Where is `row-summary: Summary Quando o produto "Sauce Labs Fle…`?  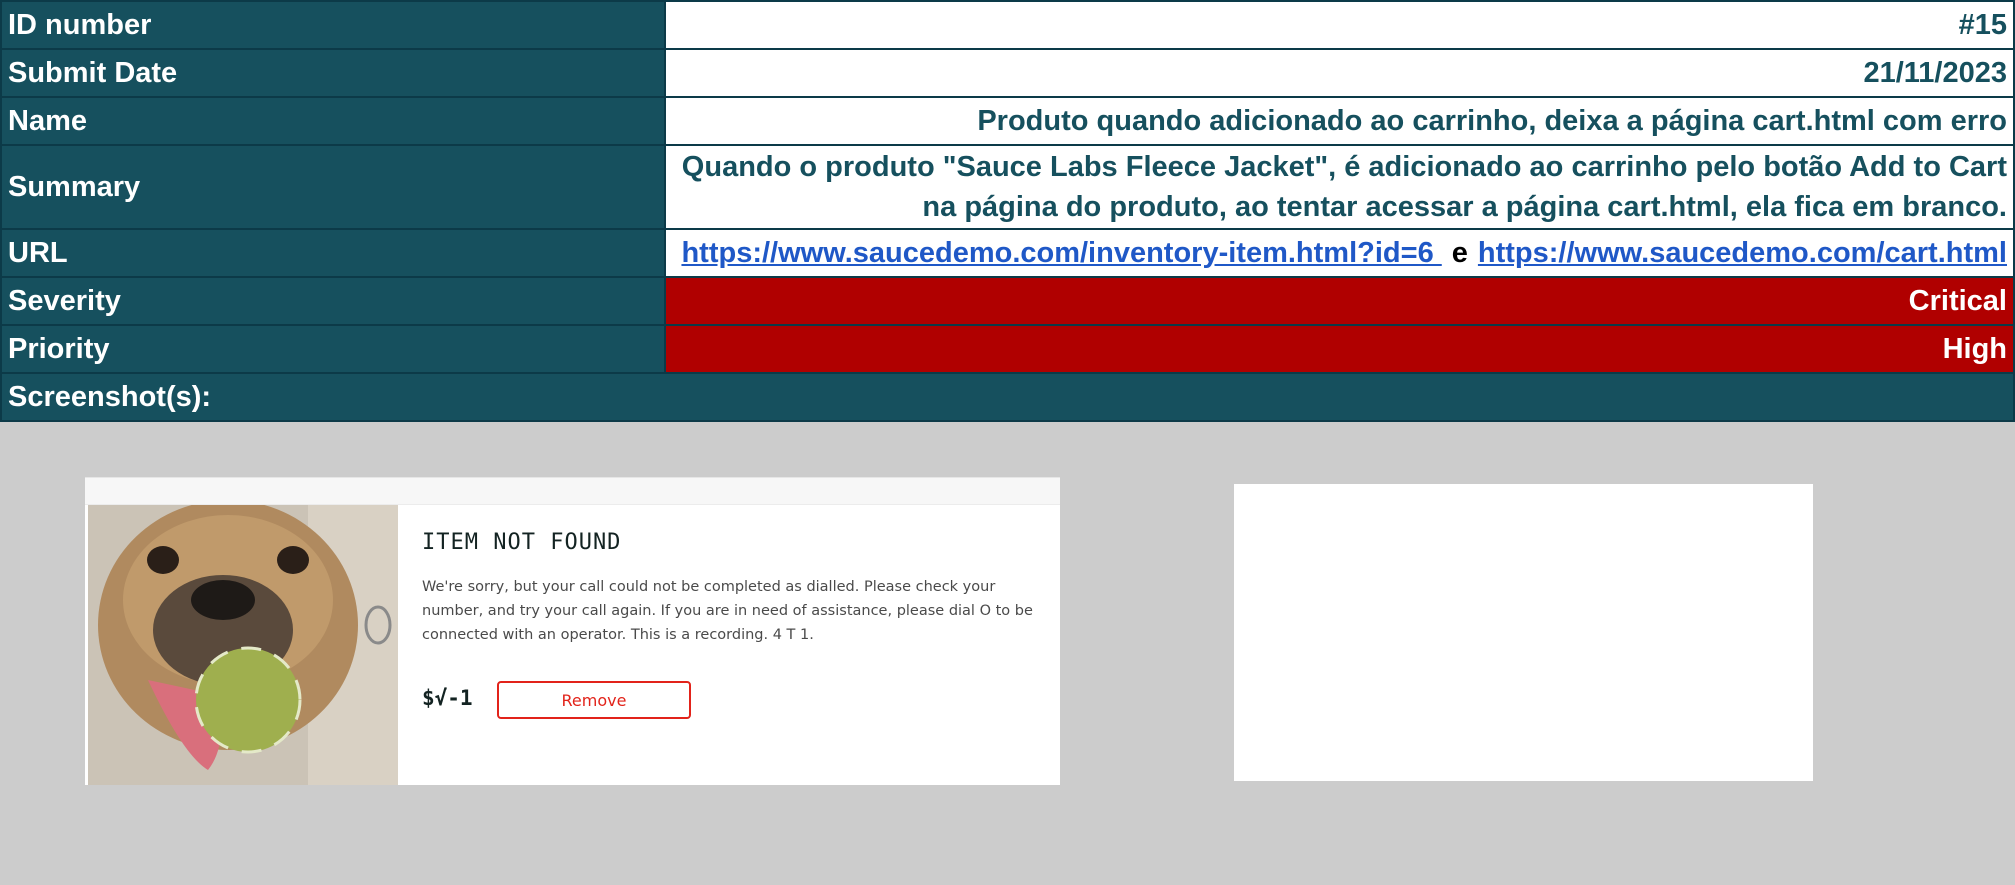
row-summary: Summary Quando o produto "Sauce Labs Fle… is located at coordinates (1007, 187).